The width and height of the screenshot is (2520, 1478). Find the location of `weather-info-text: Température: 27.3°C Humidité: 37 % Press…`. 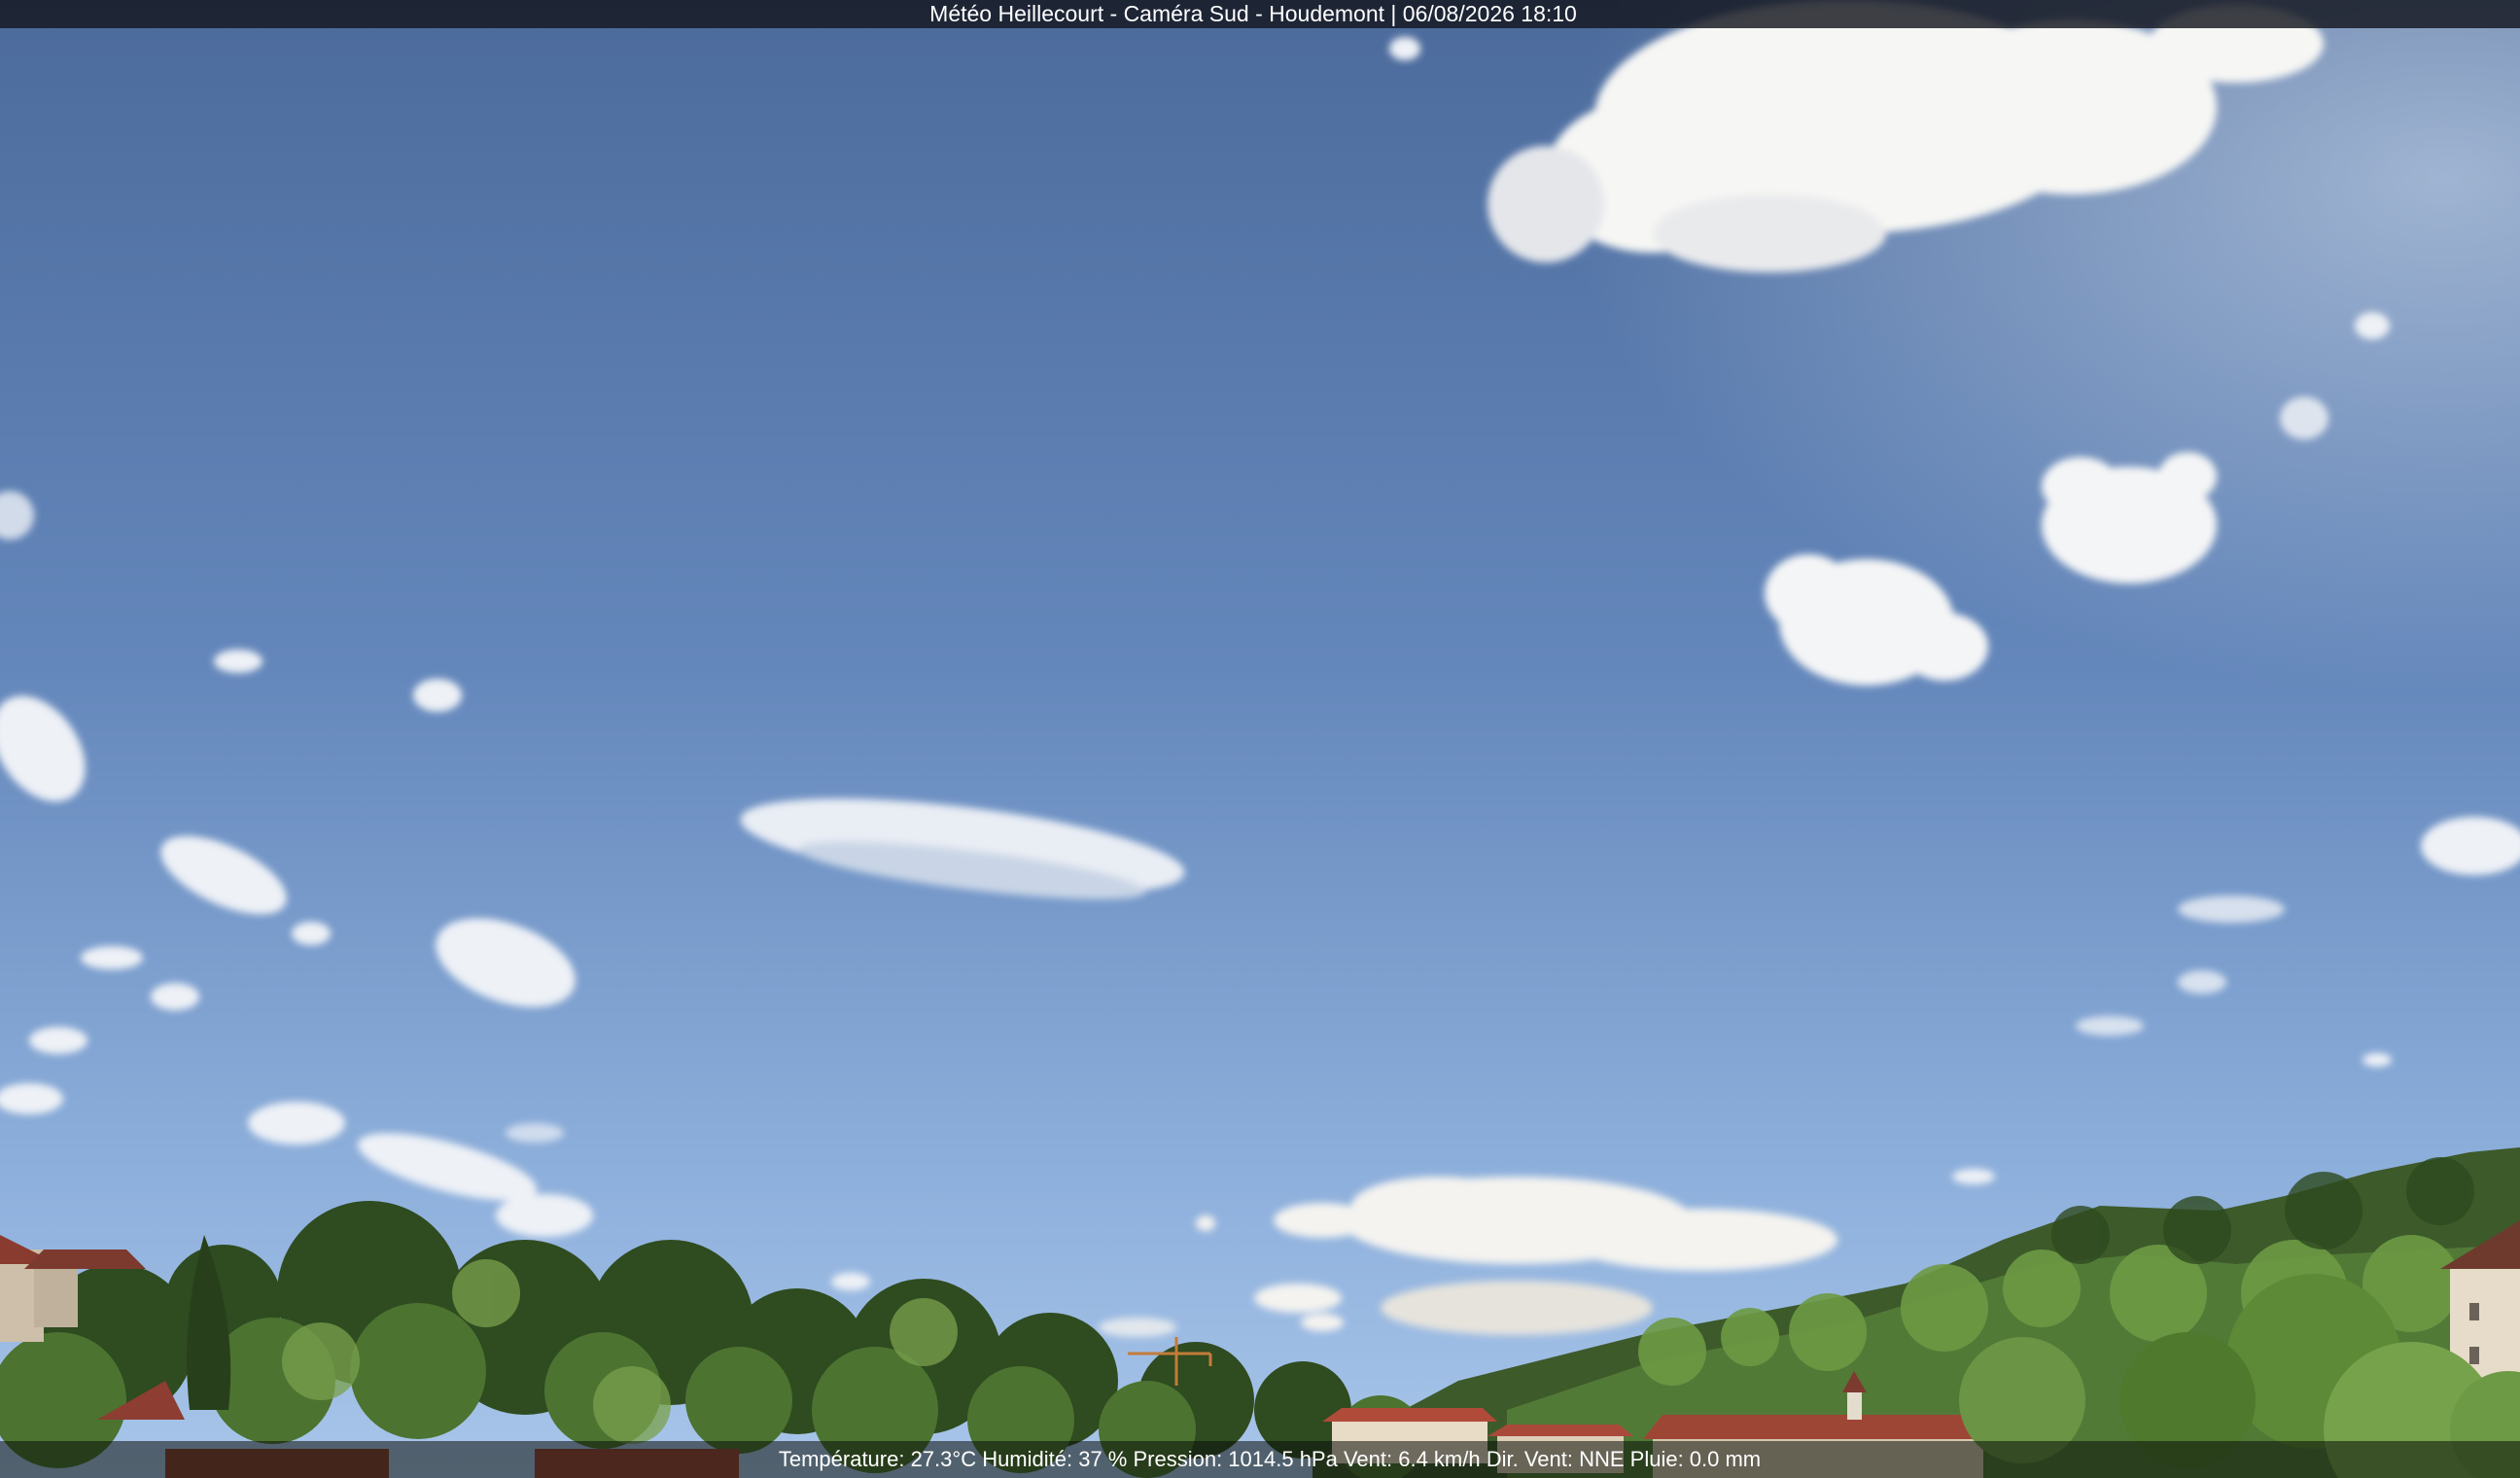

weather-info-text: Température: 27.3°C Humidité: 37 % Press… is located at coordinates (1270, 1459).